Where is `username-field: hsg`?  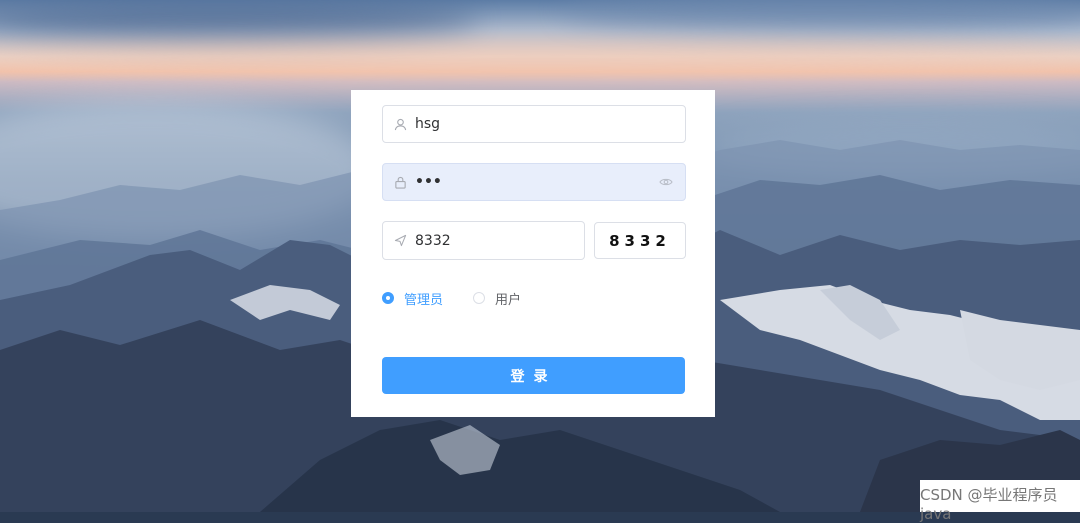 username-field: hsg is located at coordinates (534, 124).